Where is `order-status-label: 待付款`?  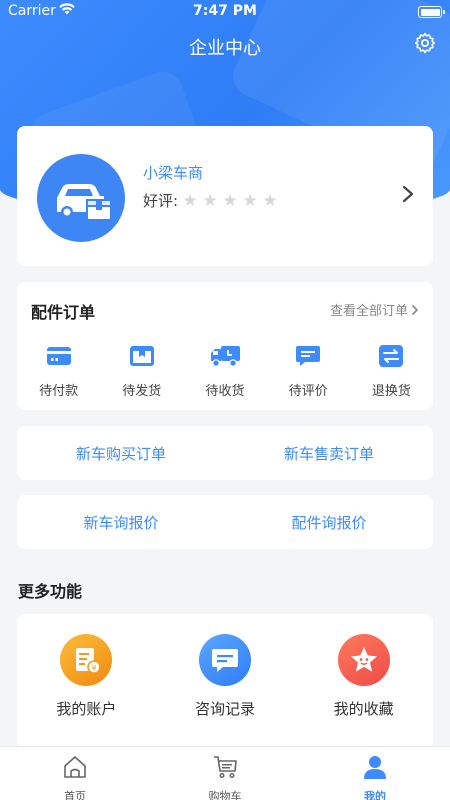 order-status-label: 待付款 is located at coordinates (59, 391).